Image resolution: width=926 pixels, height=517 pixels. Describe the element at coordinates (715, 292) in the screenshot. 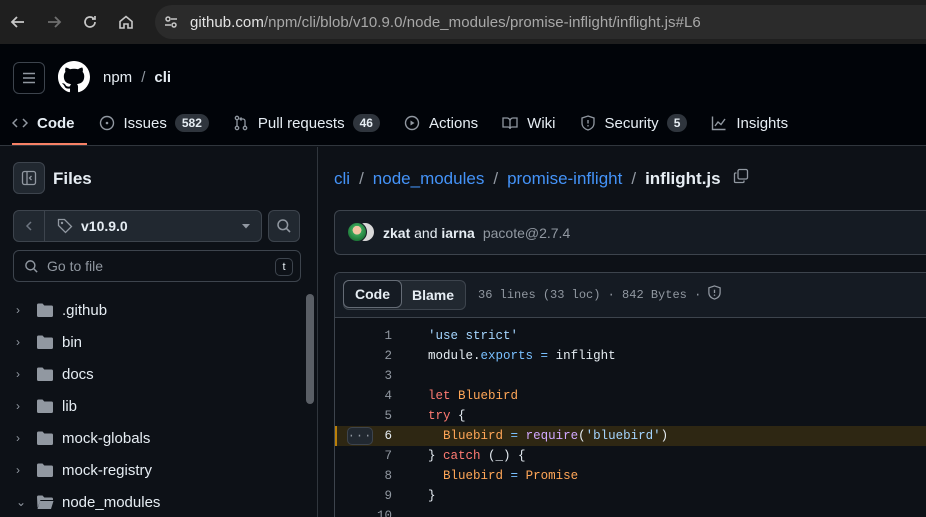

I see `shield-info-icon` at that location.